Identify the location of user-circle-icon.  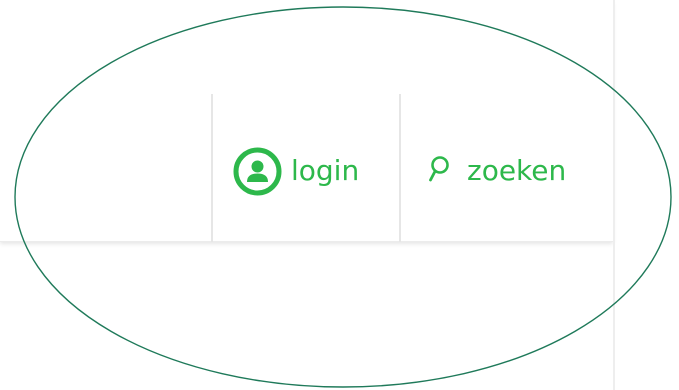
(257, 171).